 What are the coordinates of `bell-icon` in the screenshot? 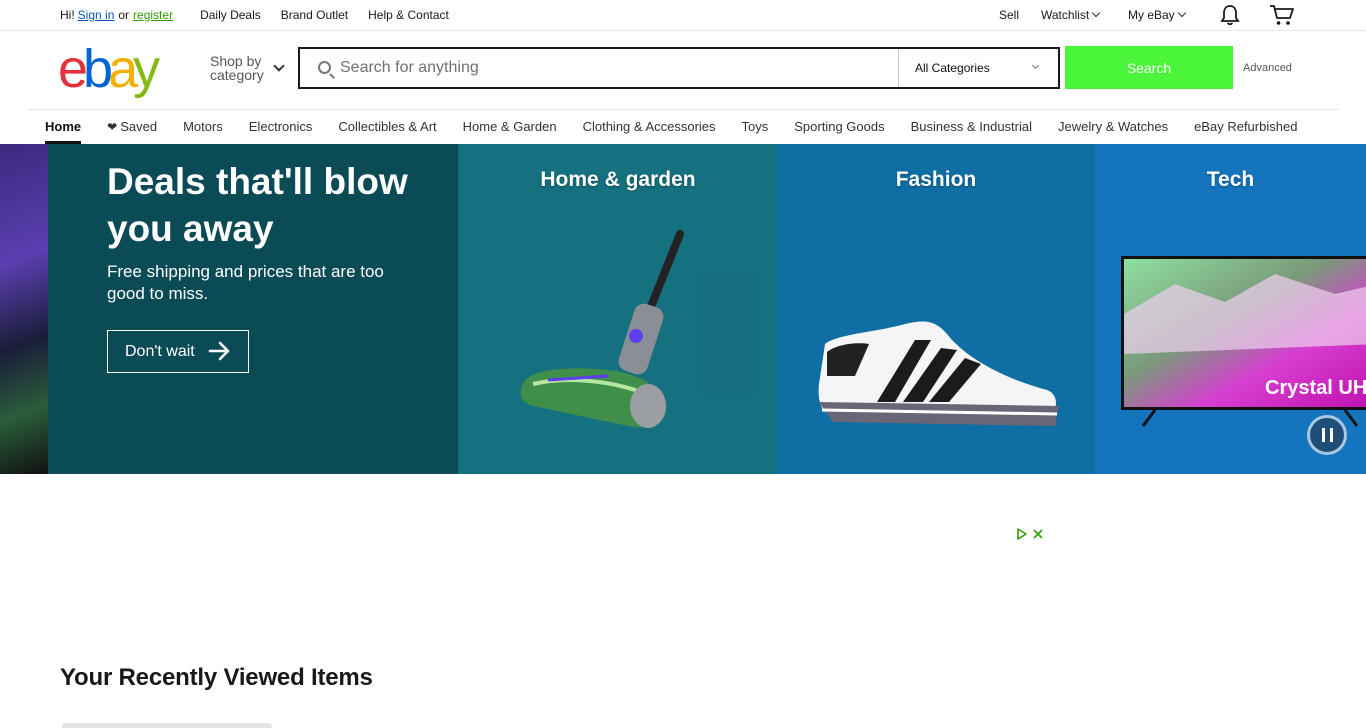 It's located at (1230, 15).